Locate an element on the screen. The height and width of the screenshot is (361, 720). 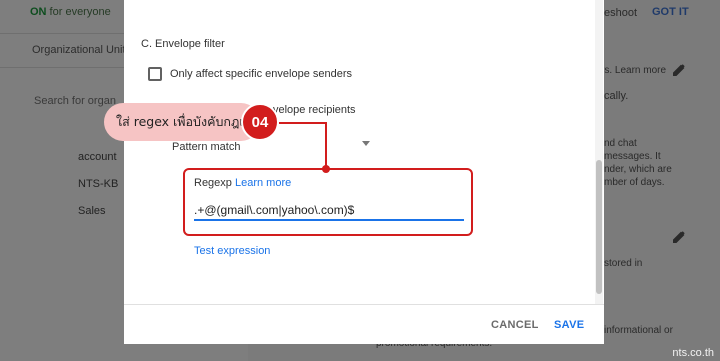
test-expression-link: Test expression is located at coordinates (232, 251).